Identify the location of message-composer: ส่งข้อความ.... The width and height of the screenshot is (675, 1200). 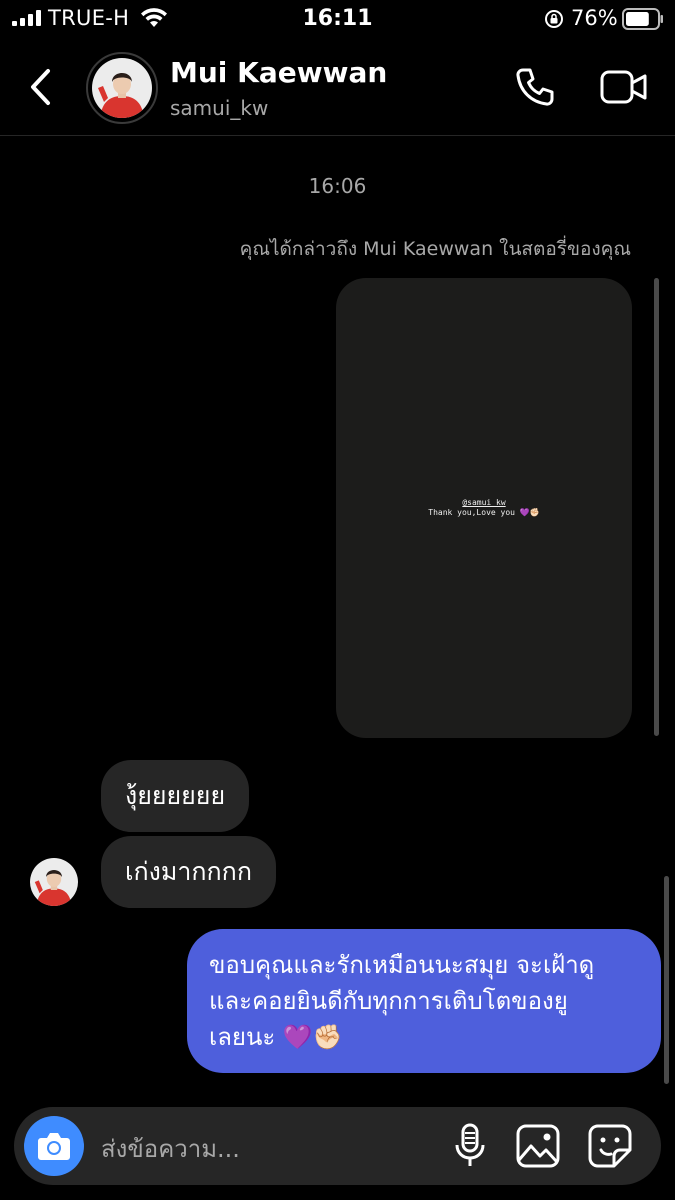
(337, 1146).